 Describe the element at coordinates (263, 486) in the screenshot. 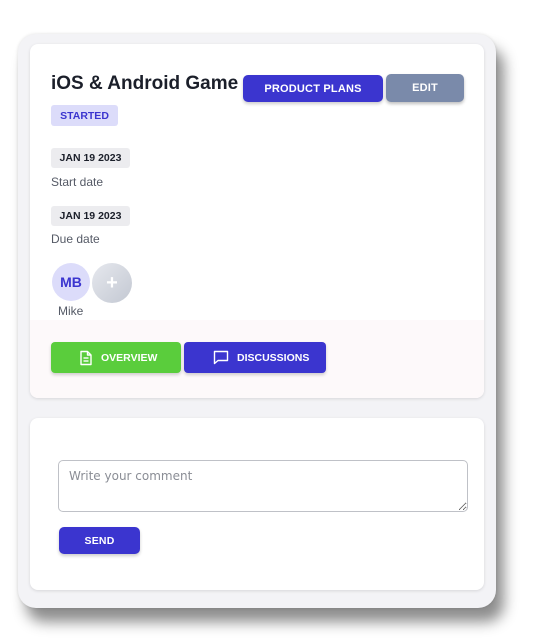

I see `comment-input` at that location.